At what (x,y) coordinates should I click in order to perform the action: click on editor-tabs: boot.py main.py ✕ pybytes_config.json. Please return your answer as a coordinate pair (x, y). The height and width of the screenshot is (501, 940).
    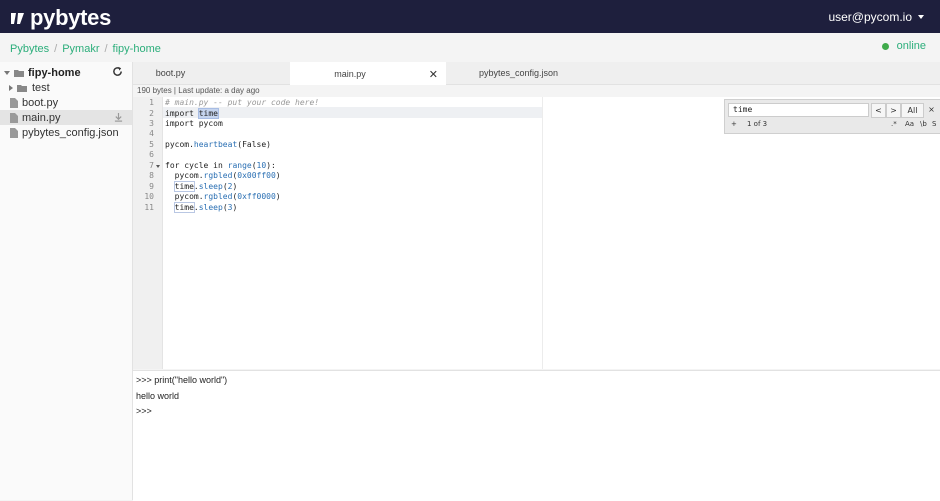
    Looking at the image, I should click on (536, 73).